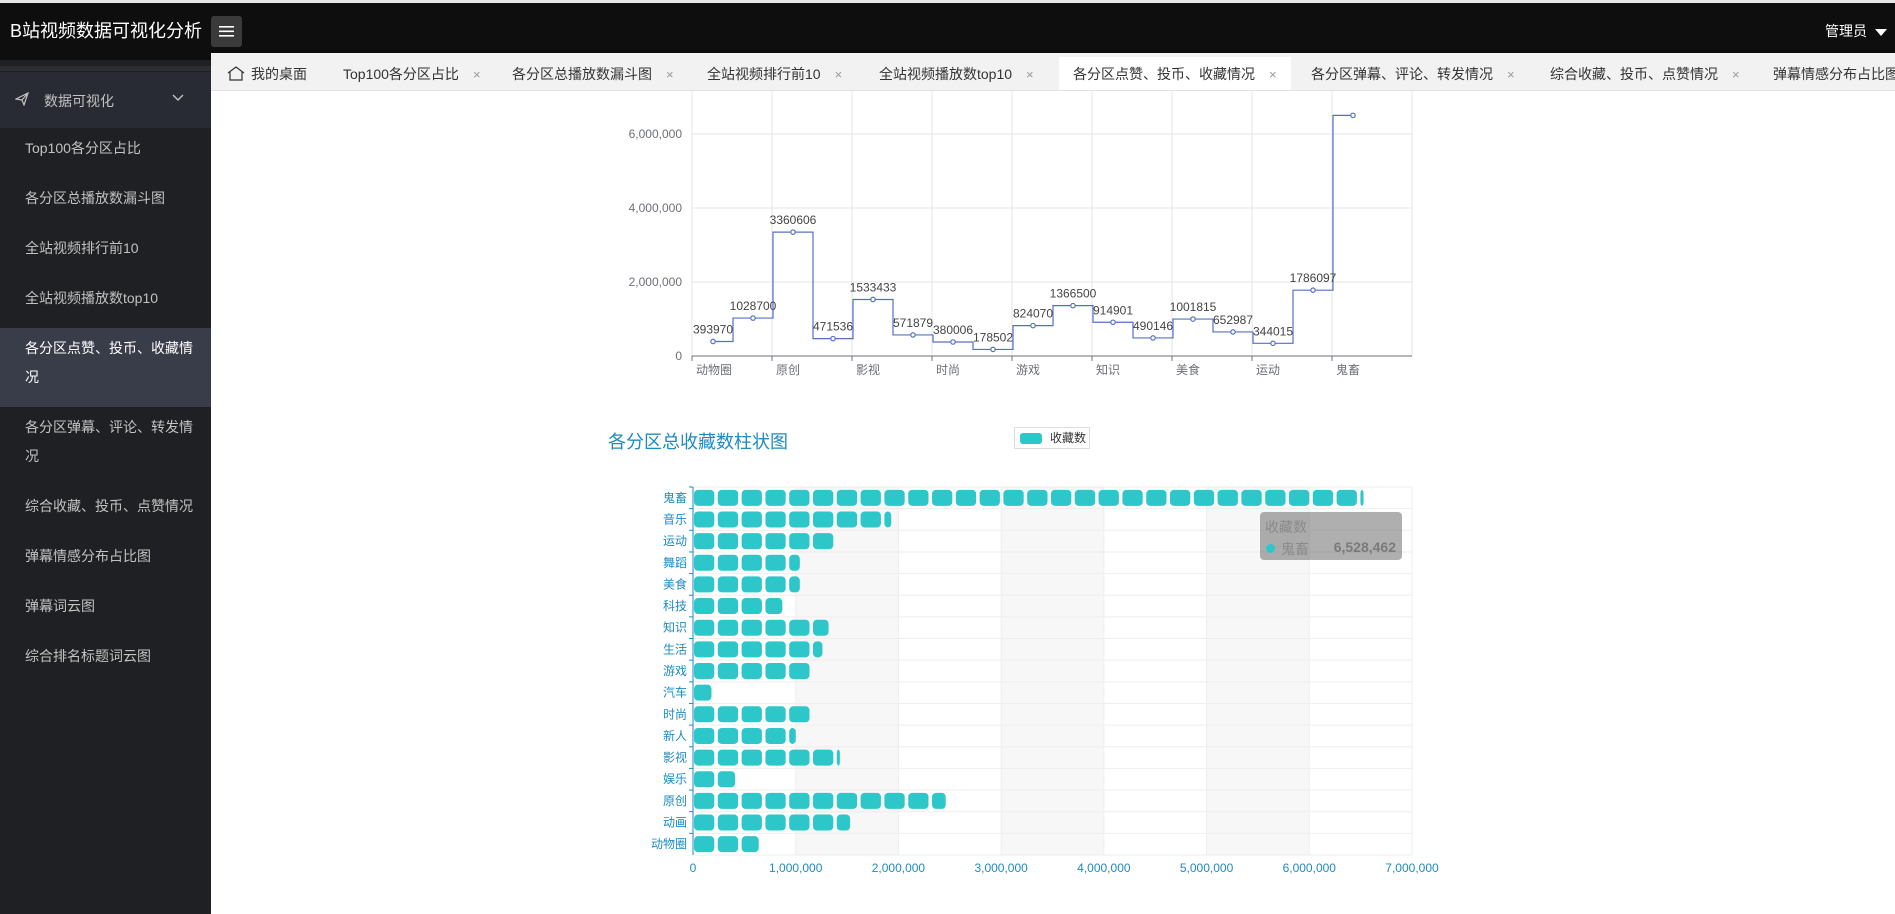 The width and height of the screenshot is (1895, 914). I want to click on sidebar-group-data-visualization: 数据可视化, so click(105, 100).